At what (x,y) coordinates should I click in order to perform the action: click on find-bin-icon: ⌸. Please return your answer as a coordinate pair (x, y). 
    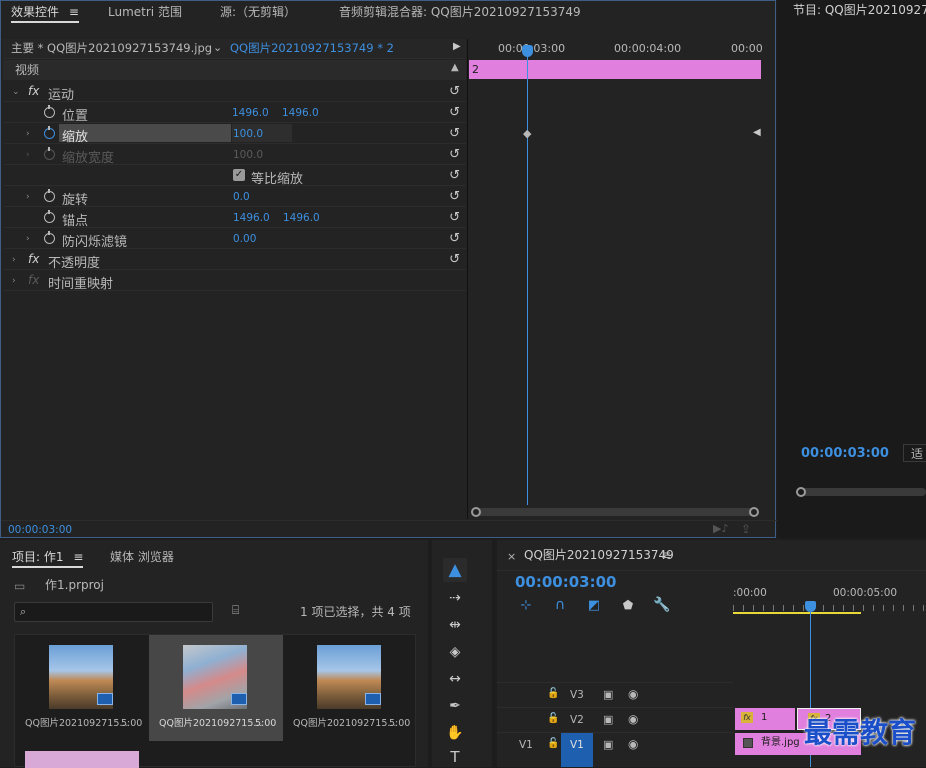
    Looking at the image, I should click on (235, 610).